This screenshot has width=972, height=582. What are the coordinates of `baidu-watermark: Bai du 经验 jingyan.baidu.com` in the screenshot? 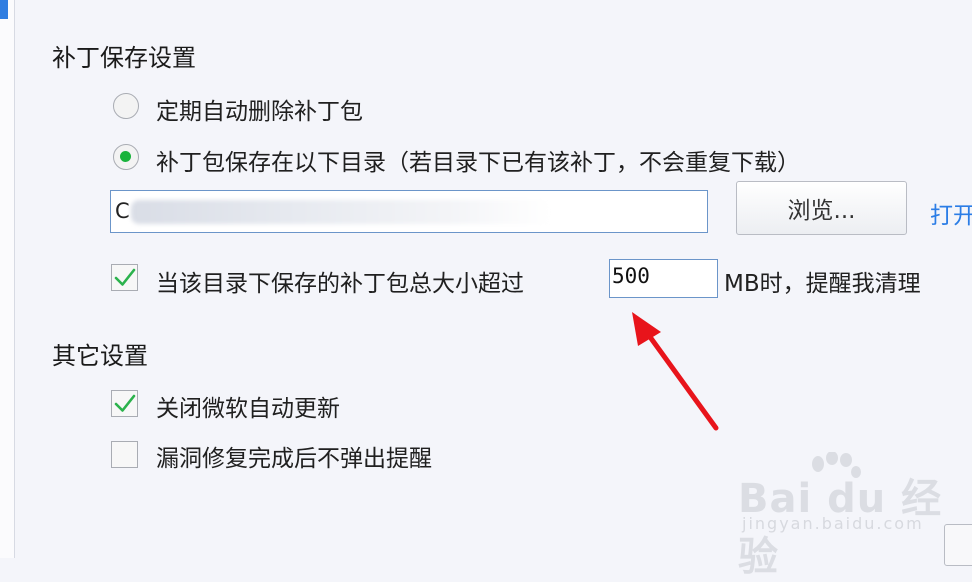 It's located at (851, 516).